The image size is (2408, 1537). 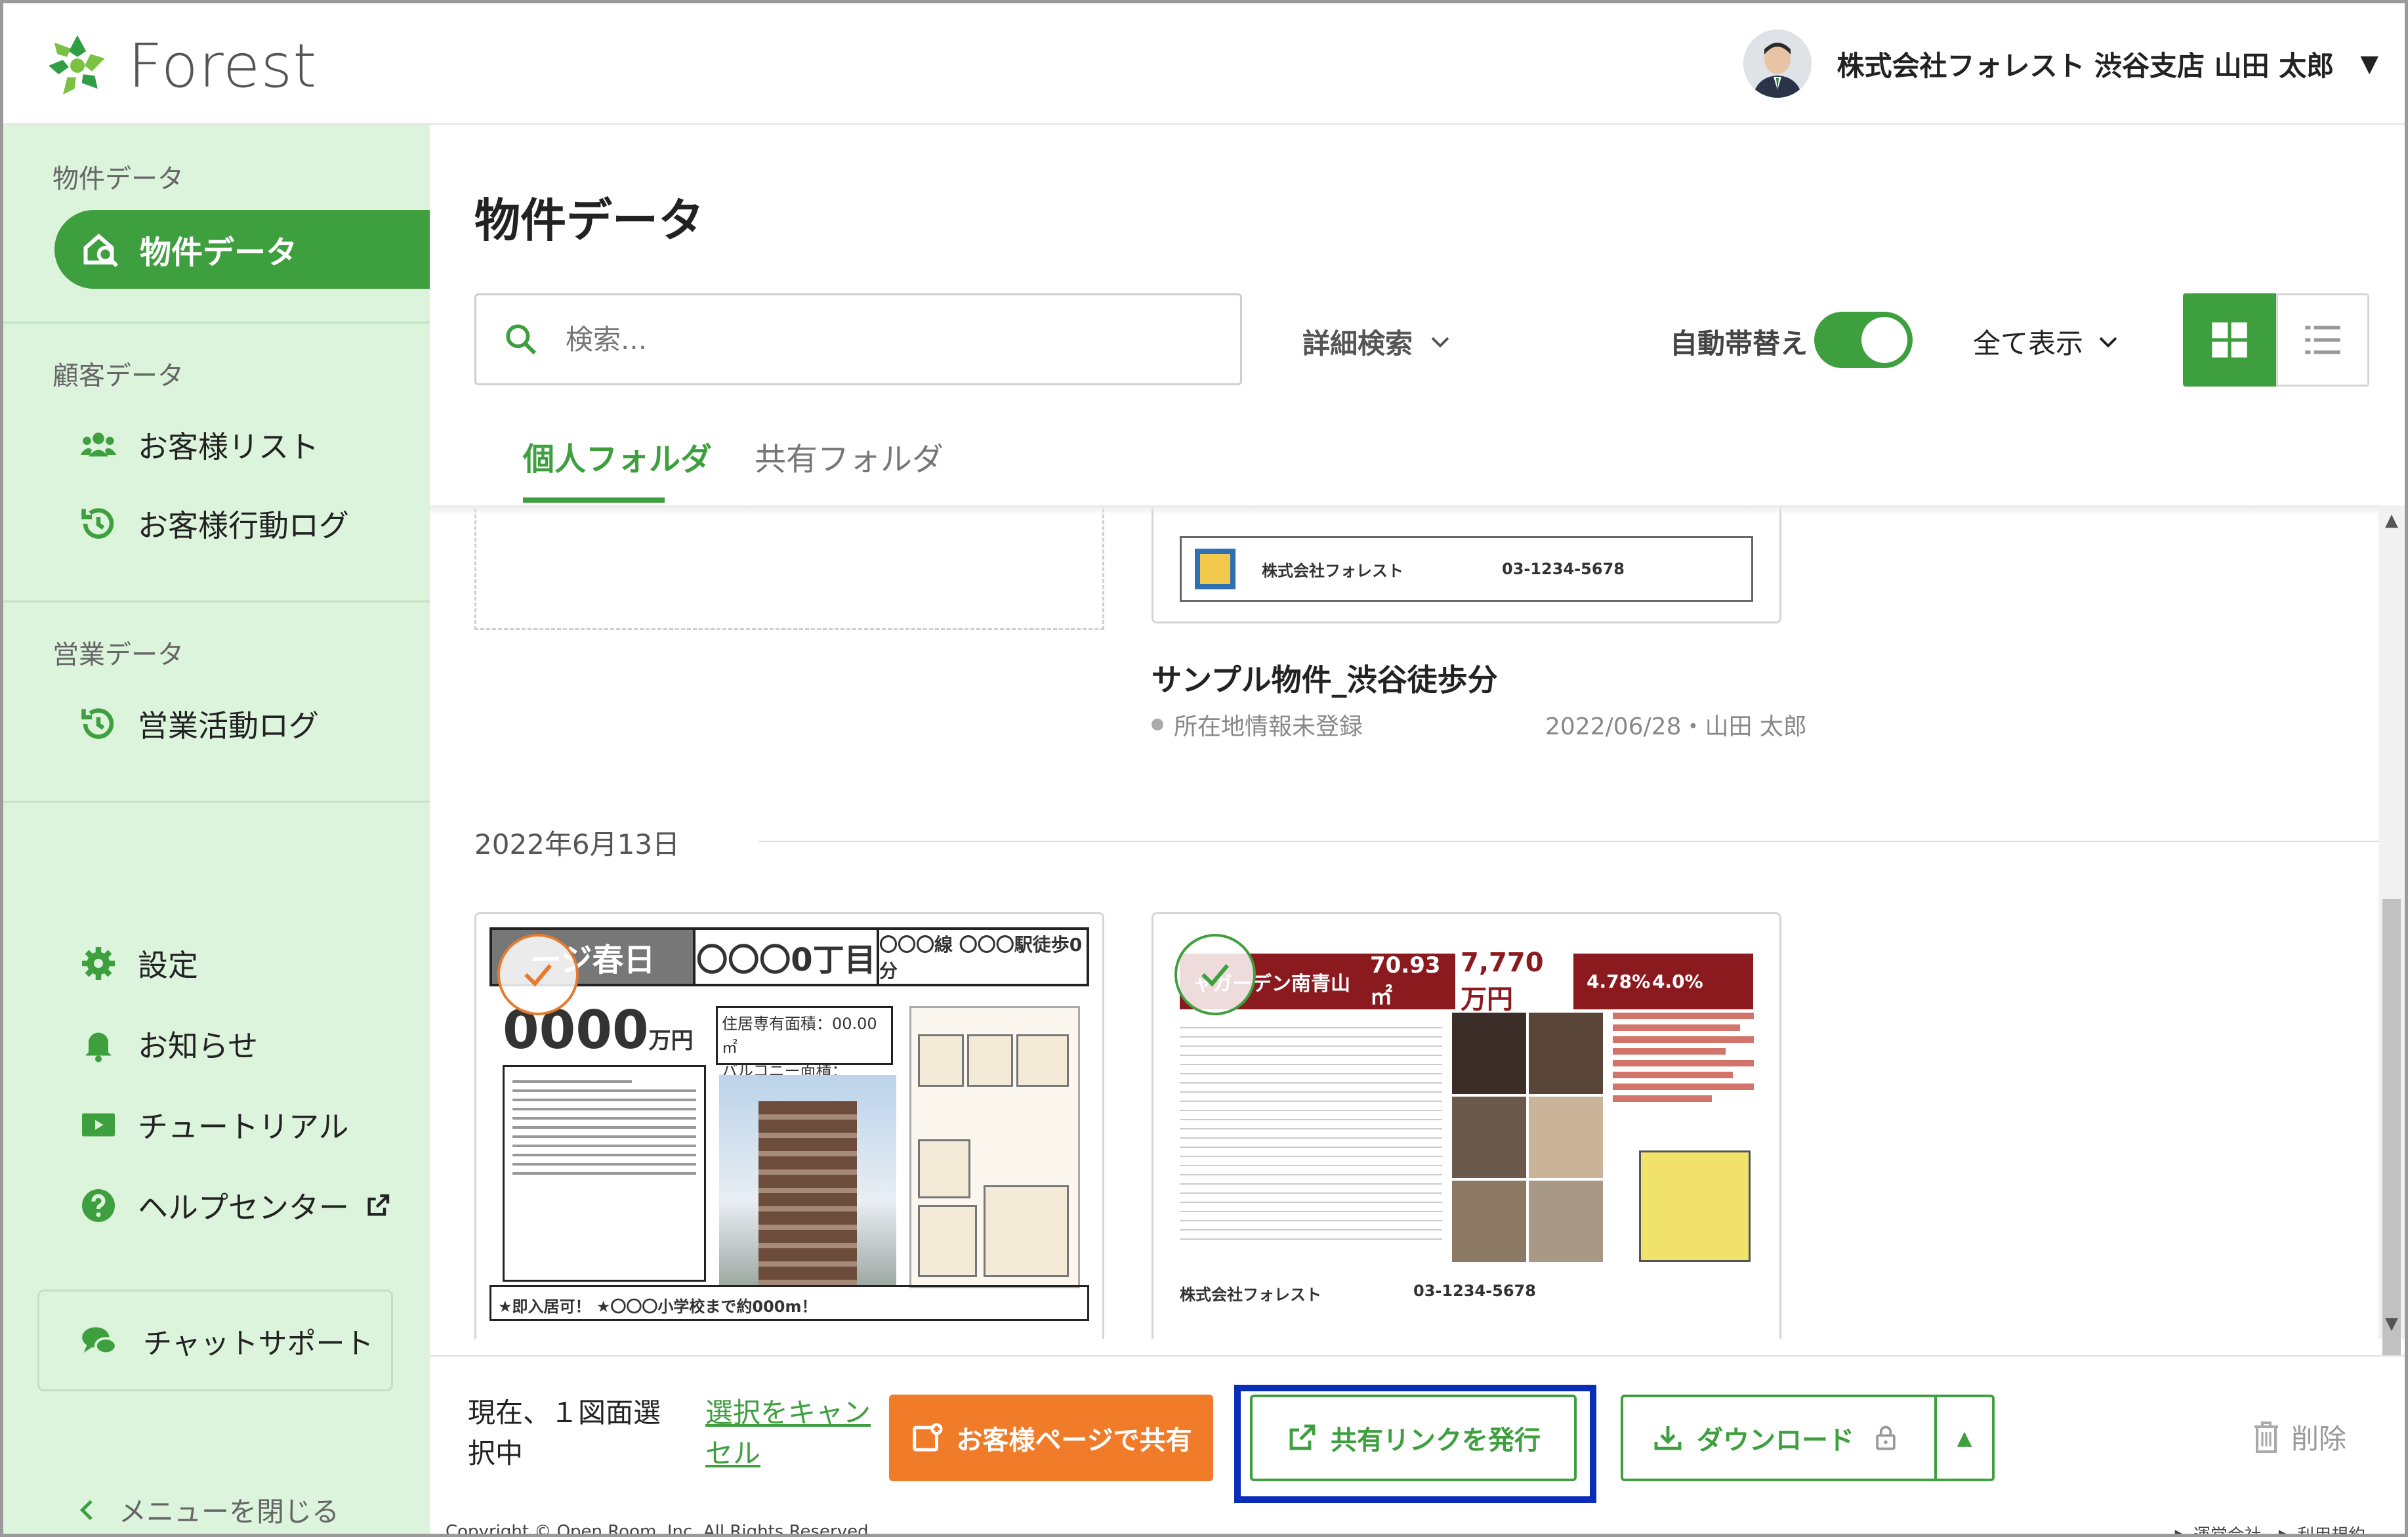 I want to click on list-view-button, so click(x=2322, y=340).